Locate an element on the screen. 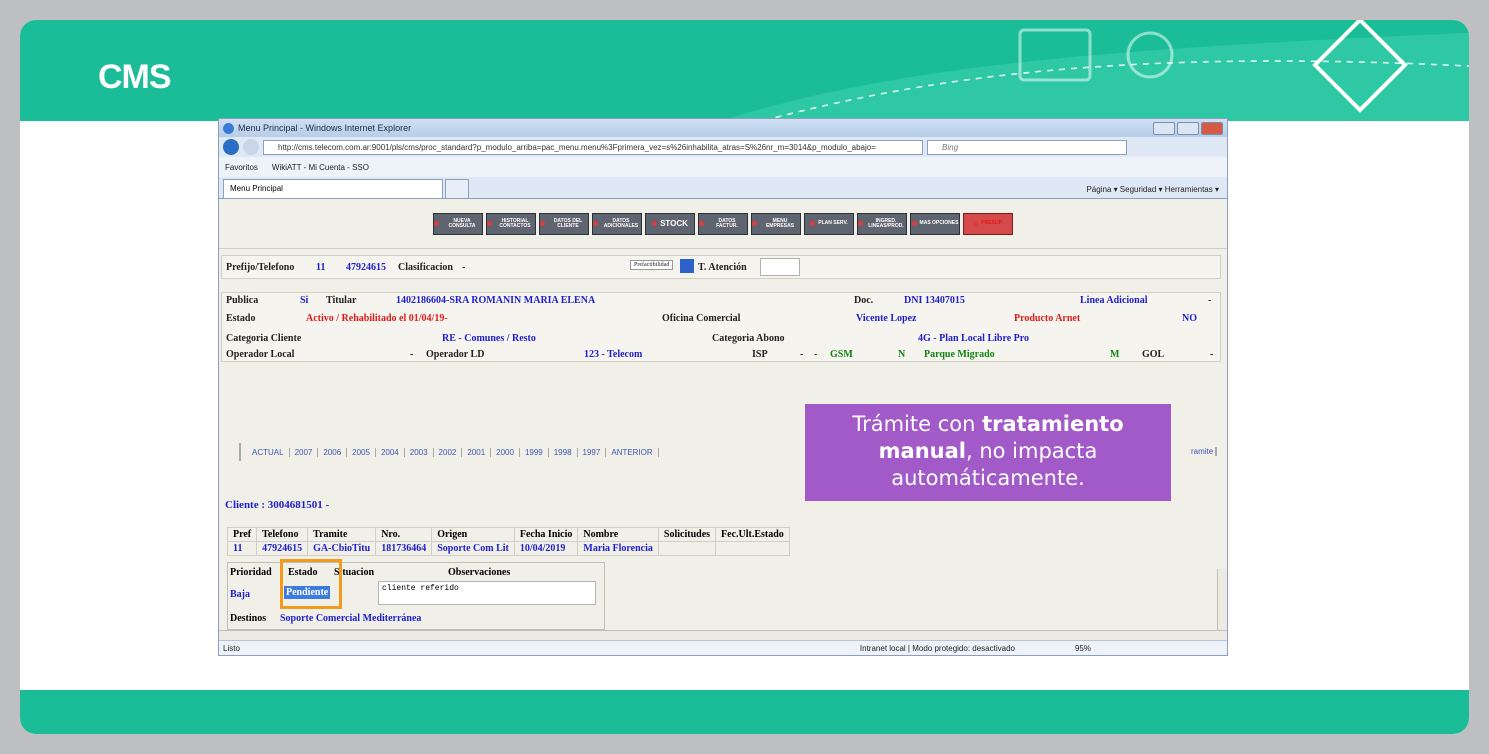 Image resolution: width=1489 pixels, height=754 pixels. op-local-label: Operador Local is located at coordinates (260, 354).